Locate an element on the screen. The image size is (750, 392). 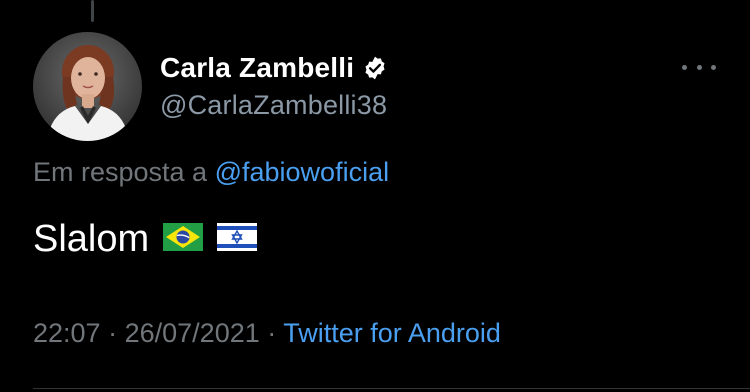
more-options-icon is located at coordinates (699, 67).